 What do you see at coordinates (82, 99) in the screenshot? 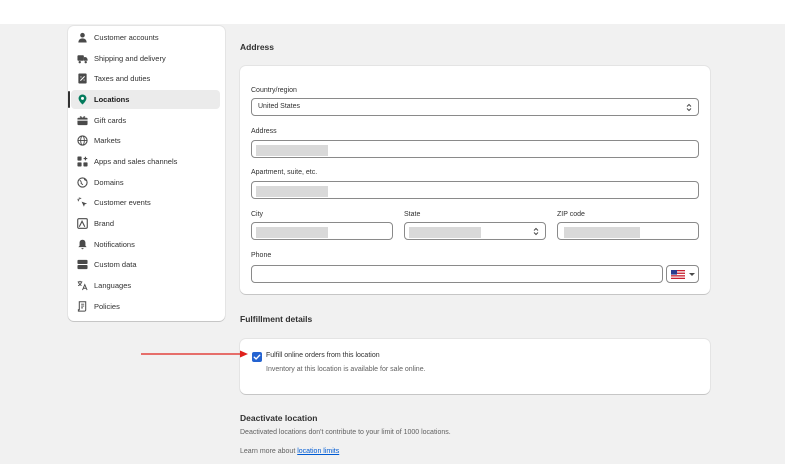
I see `location-pin-icon` at bounding box center [82, 99].